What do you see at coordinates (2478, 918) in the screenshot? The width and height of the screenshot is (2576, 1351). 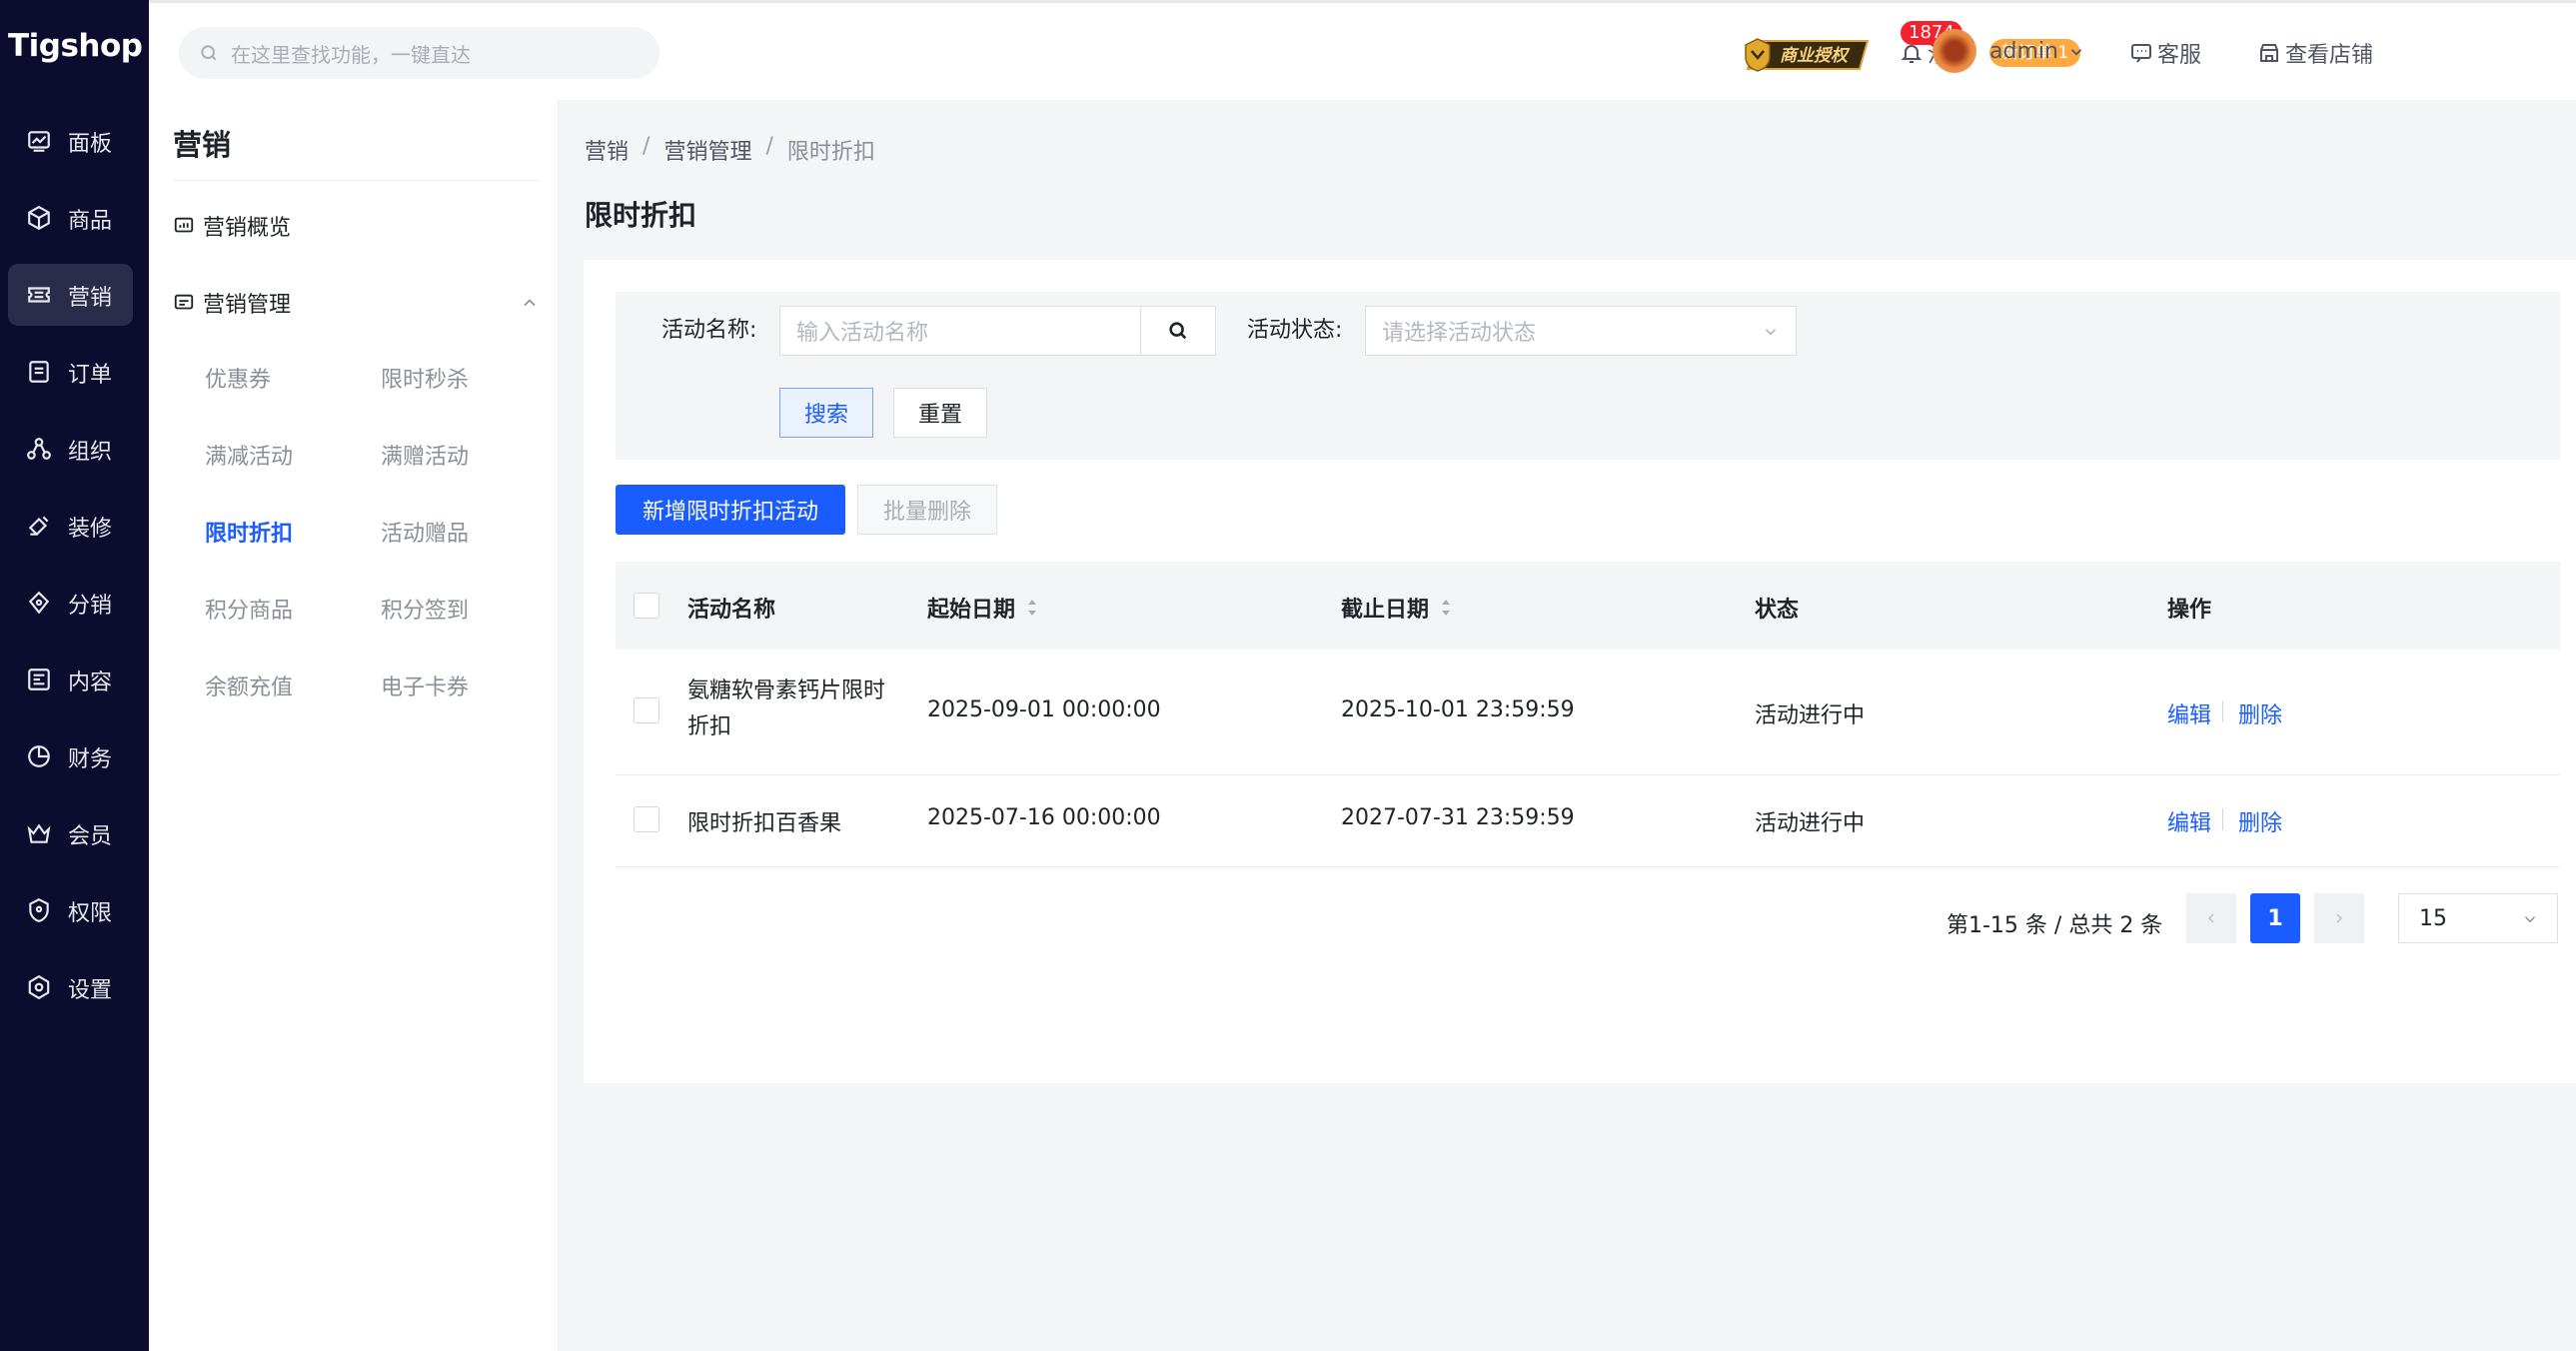 I see `page-size-select: 15` at bounding box center [2478, 918].